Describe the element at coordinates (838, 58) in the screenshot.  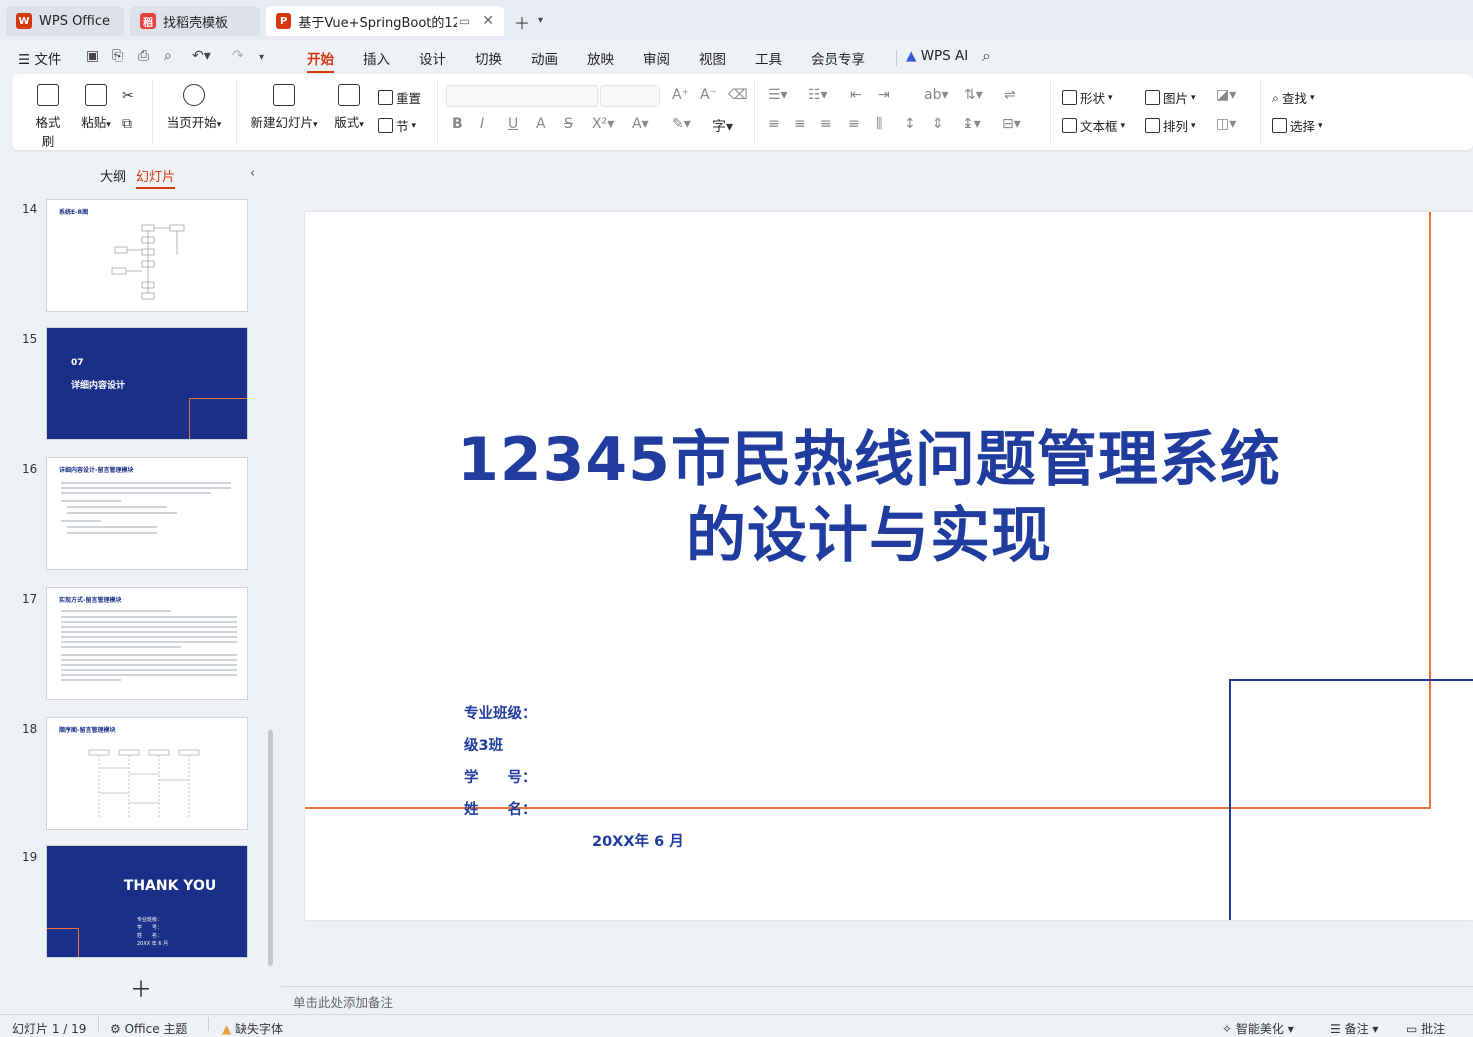
I see `menu-item-member: 会员专享` at that location.